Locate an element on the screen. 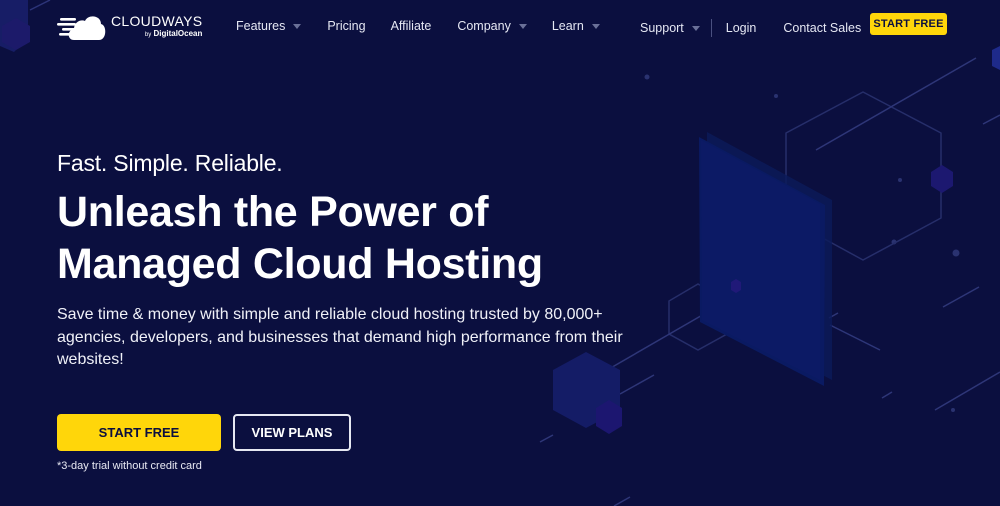 This screenshot has width=1000, height=506. logo: CLOUDWAYS by DigitalOcean is located at coordinates (129, 27).